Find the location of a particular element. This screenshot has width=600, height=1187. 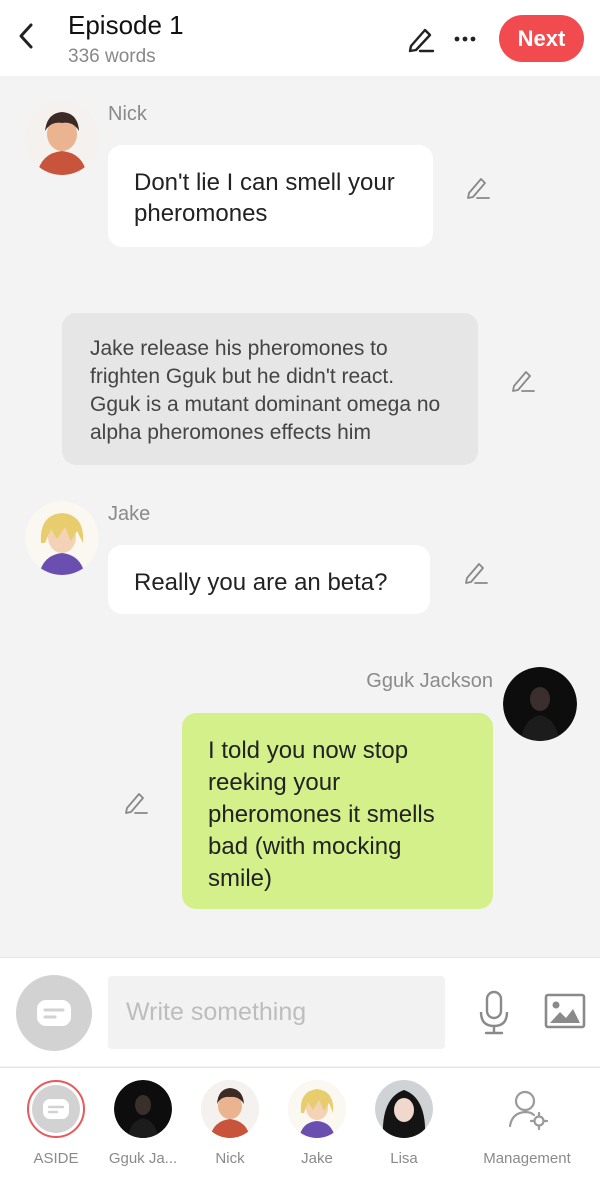

word-count: 336 words is located at coordinates (112, 56).